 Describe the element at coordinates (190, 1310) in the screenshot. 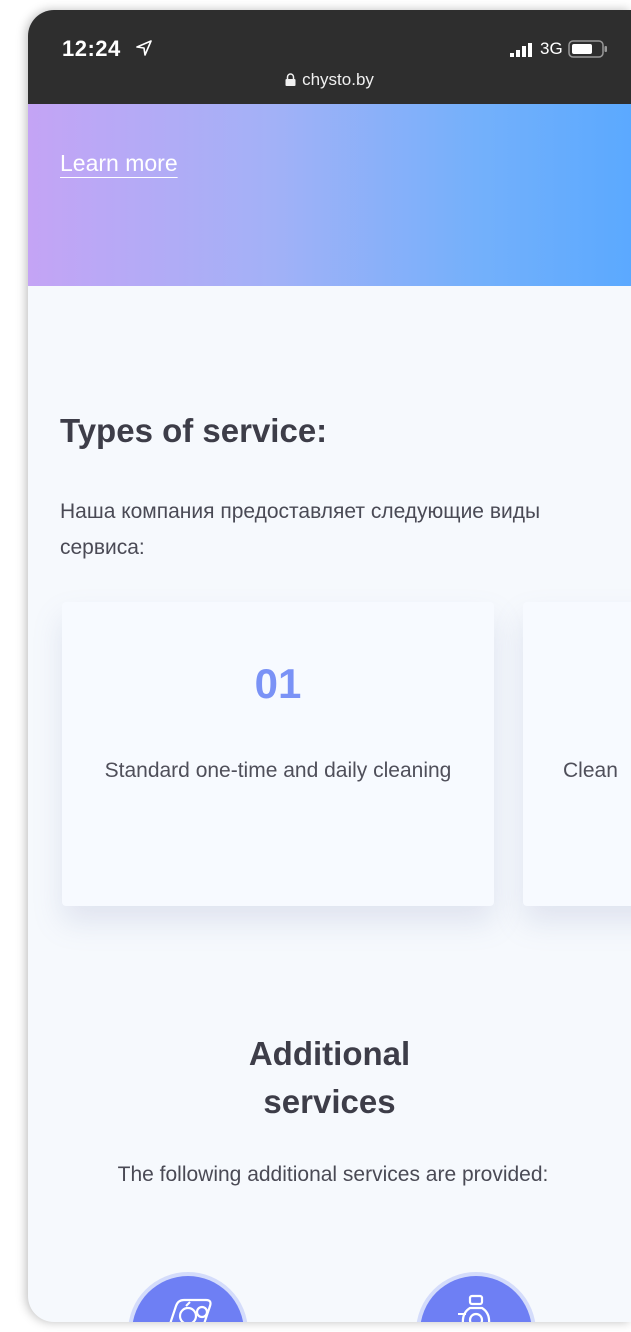

I see `washing-machine-icon` at that location.